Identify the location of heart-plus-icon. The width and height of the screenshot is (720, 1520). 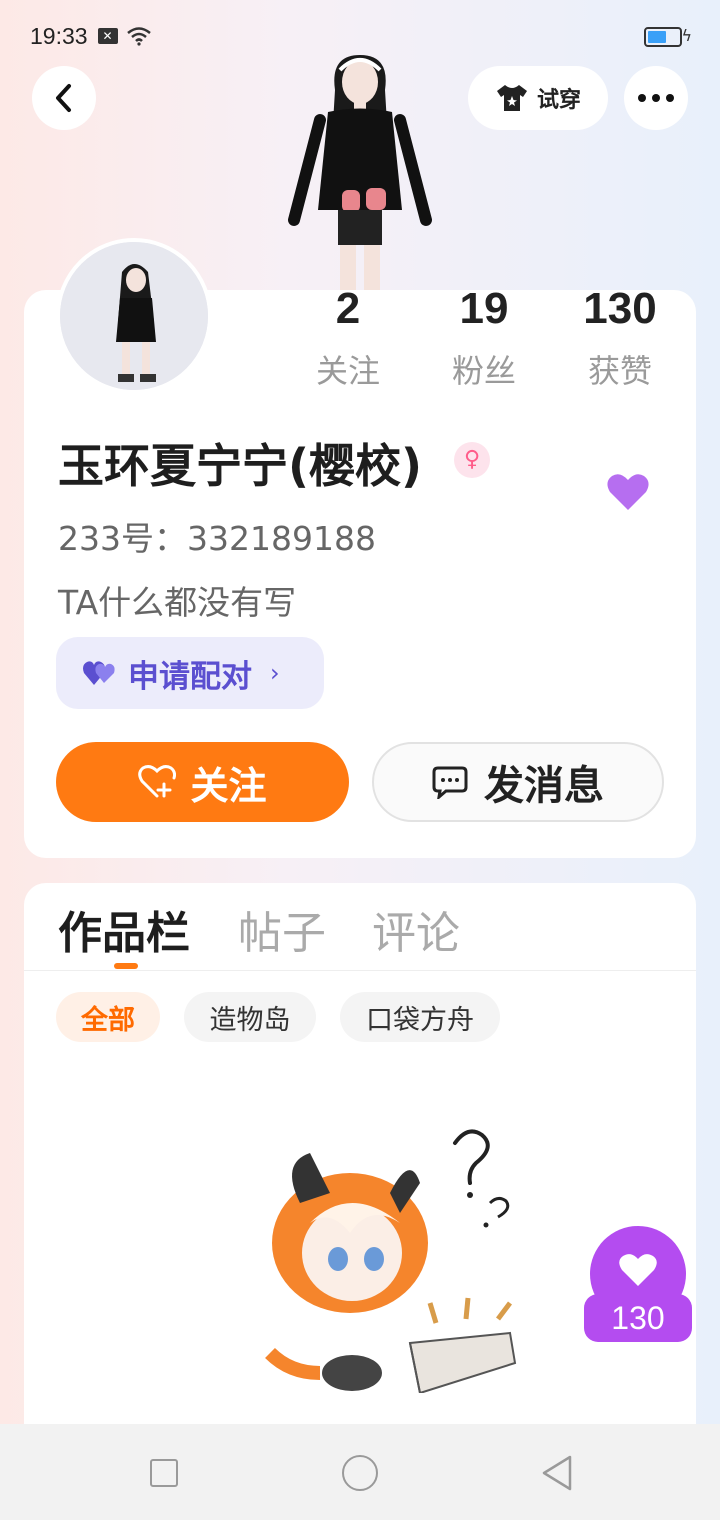
(157, 781).